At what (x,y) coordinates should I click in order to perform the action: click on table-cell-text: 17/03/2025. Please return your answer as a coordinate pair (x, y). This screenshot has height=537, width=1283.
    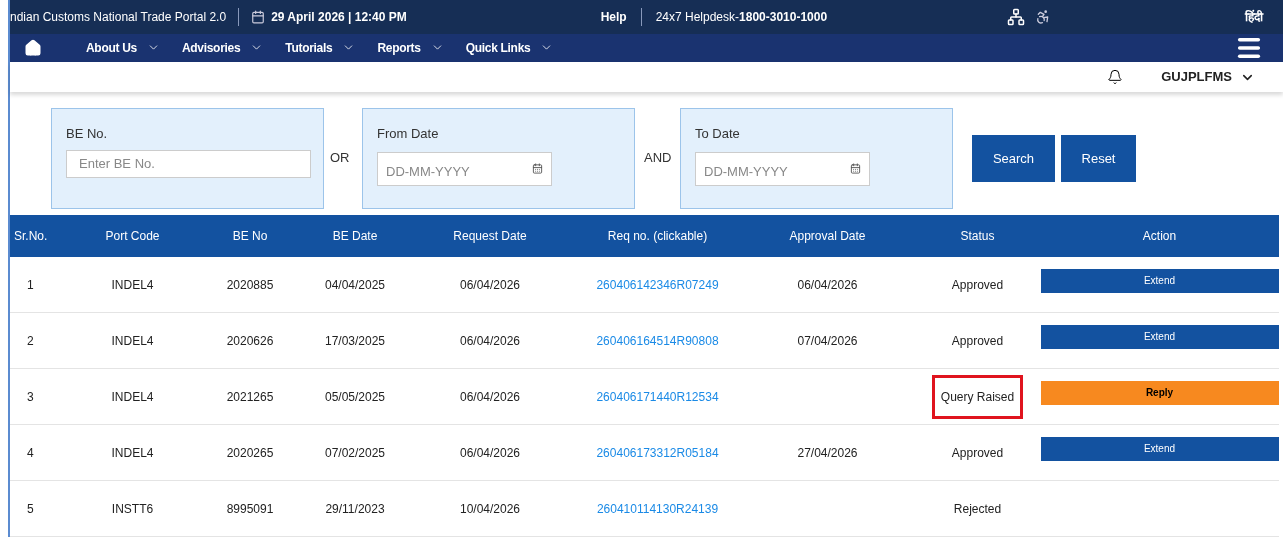
    Looking at the image, I should click on (355, 341).